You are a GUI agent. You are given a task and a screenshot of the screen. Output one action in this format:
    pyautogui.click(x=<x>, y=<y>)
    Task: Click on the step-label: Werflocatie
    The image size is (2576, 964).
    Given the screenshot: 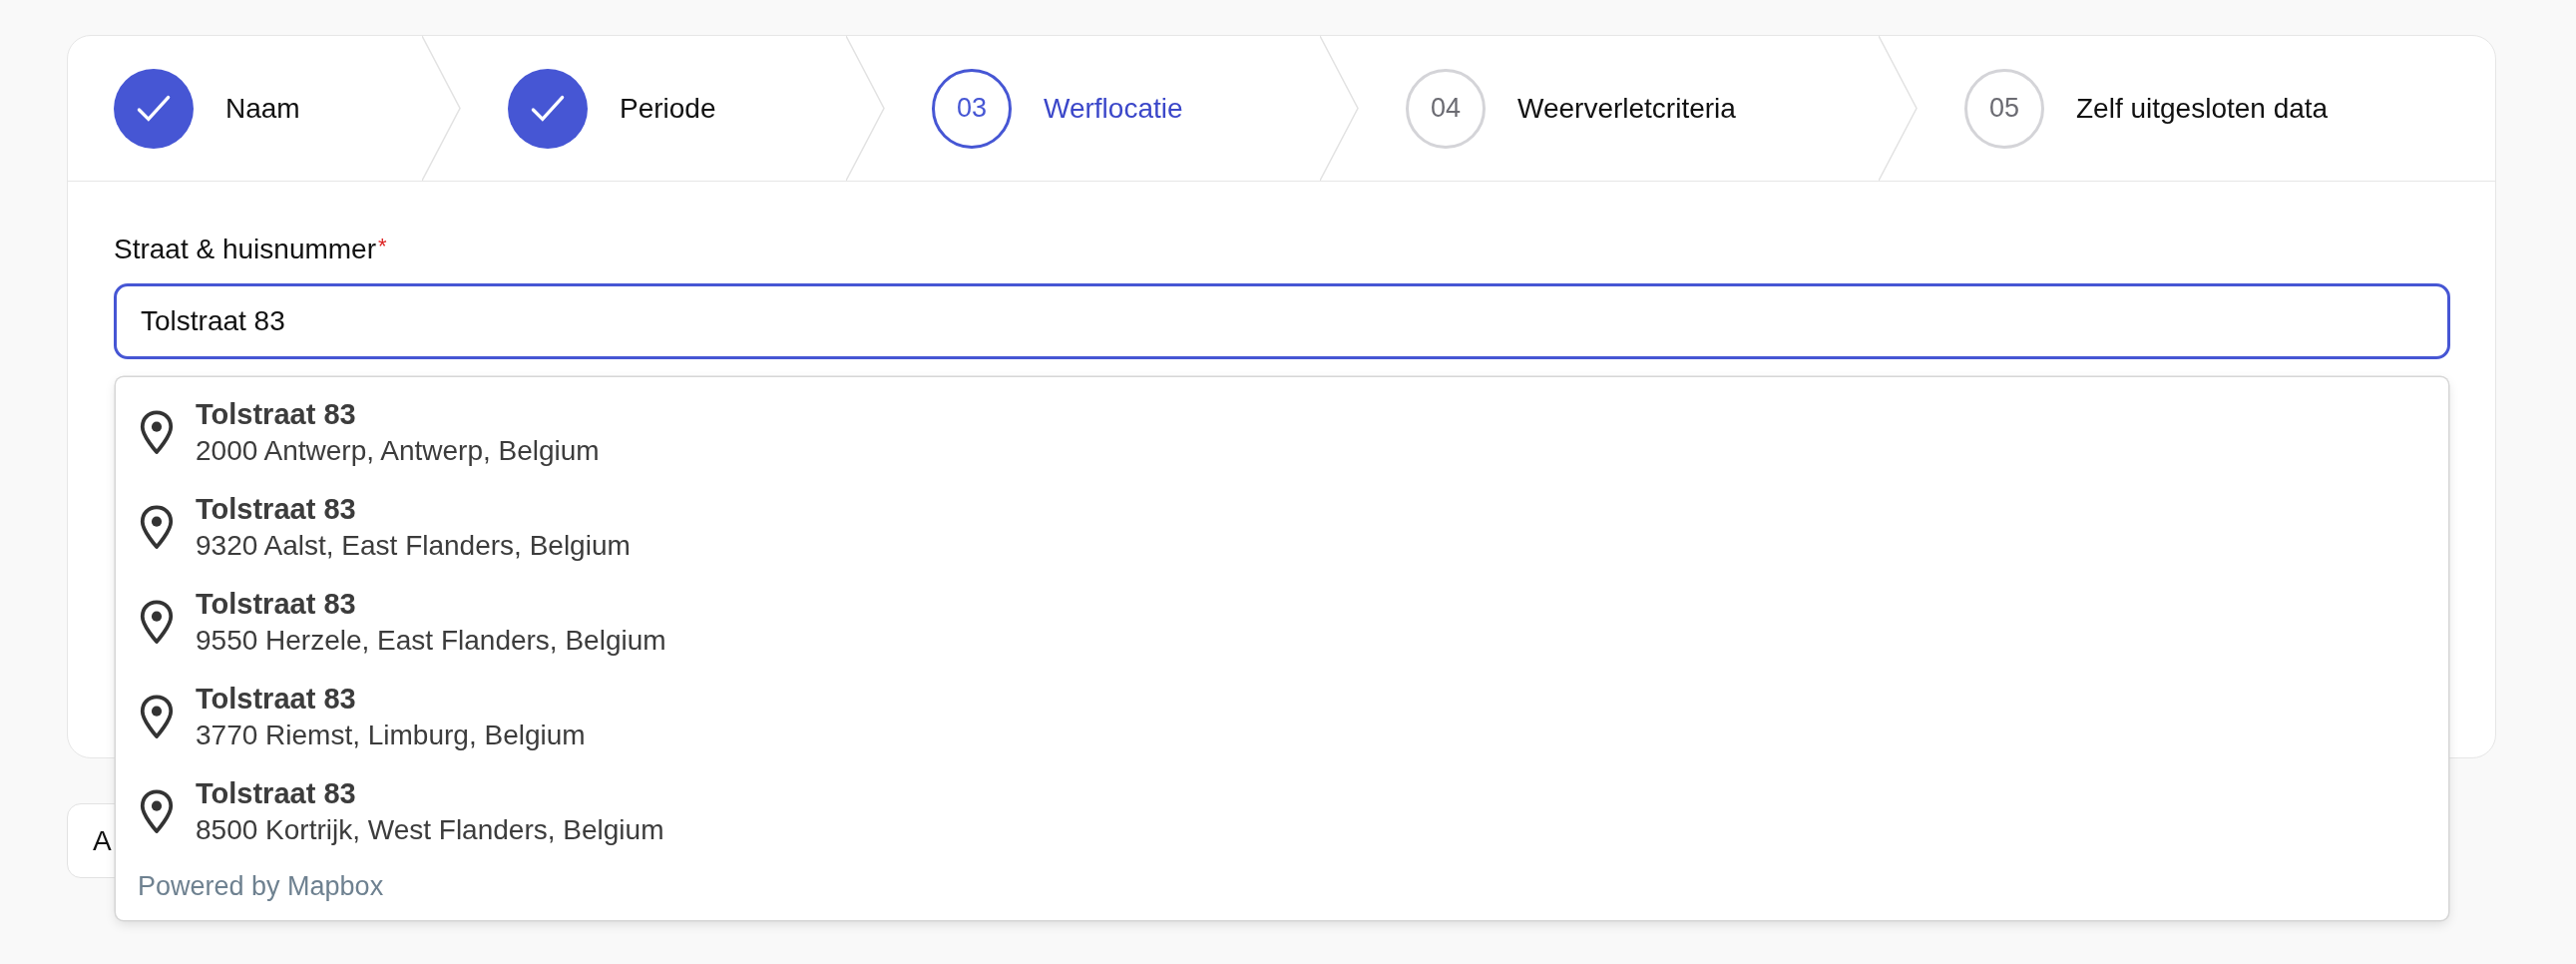 What is the action you would take?
    pyautogui.click(x=1113, y=108)
    